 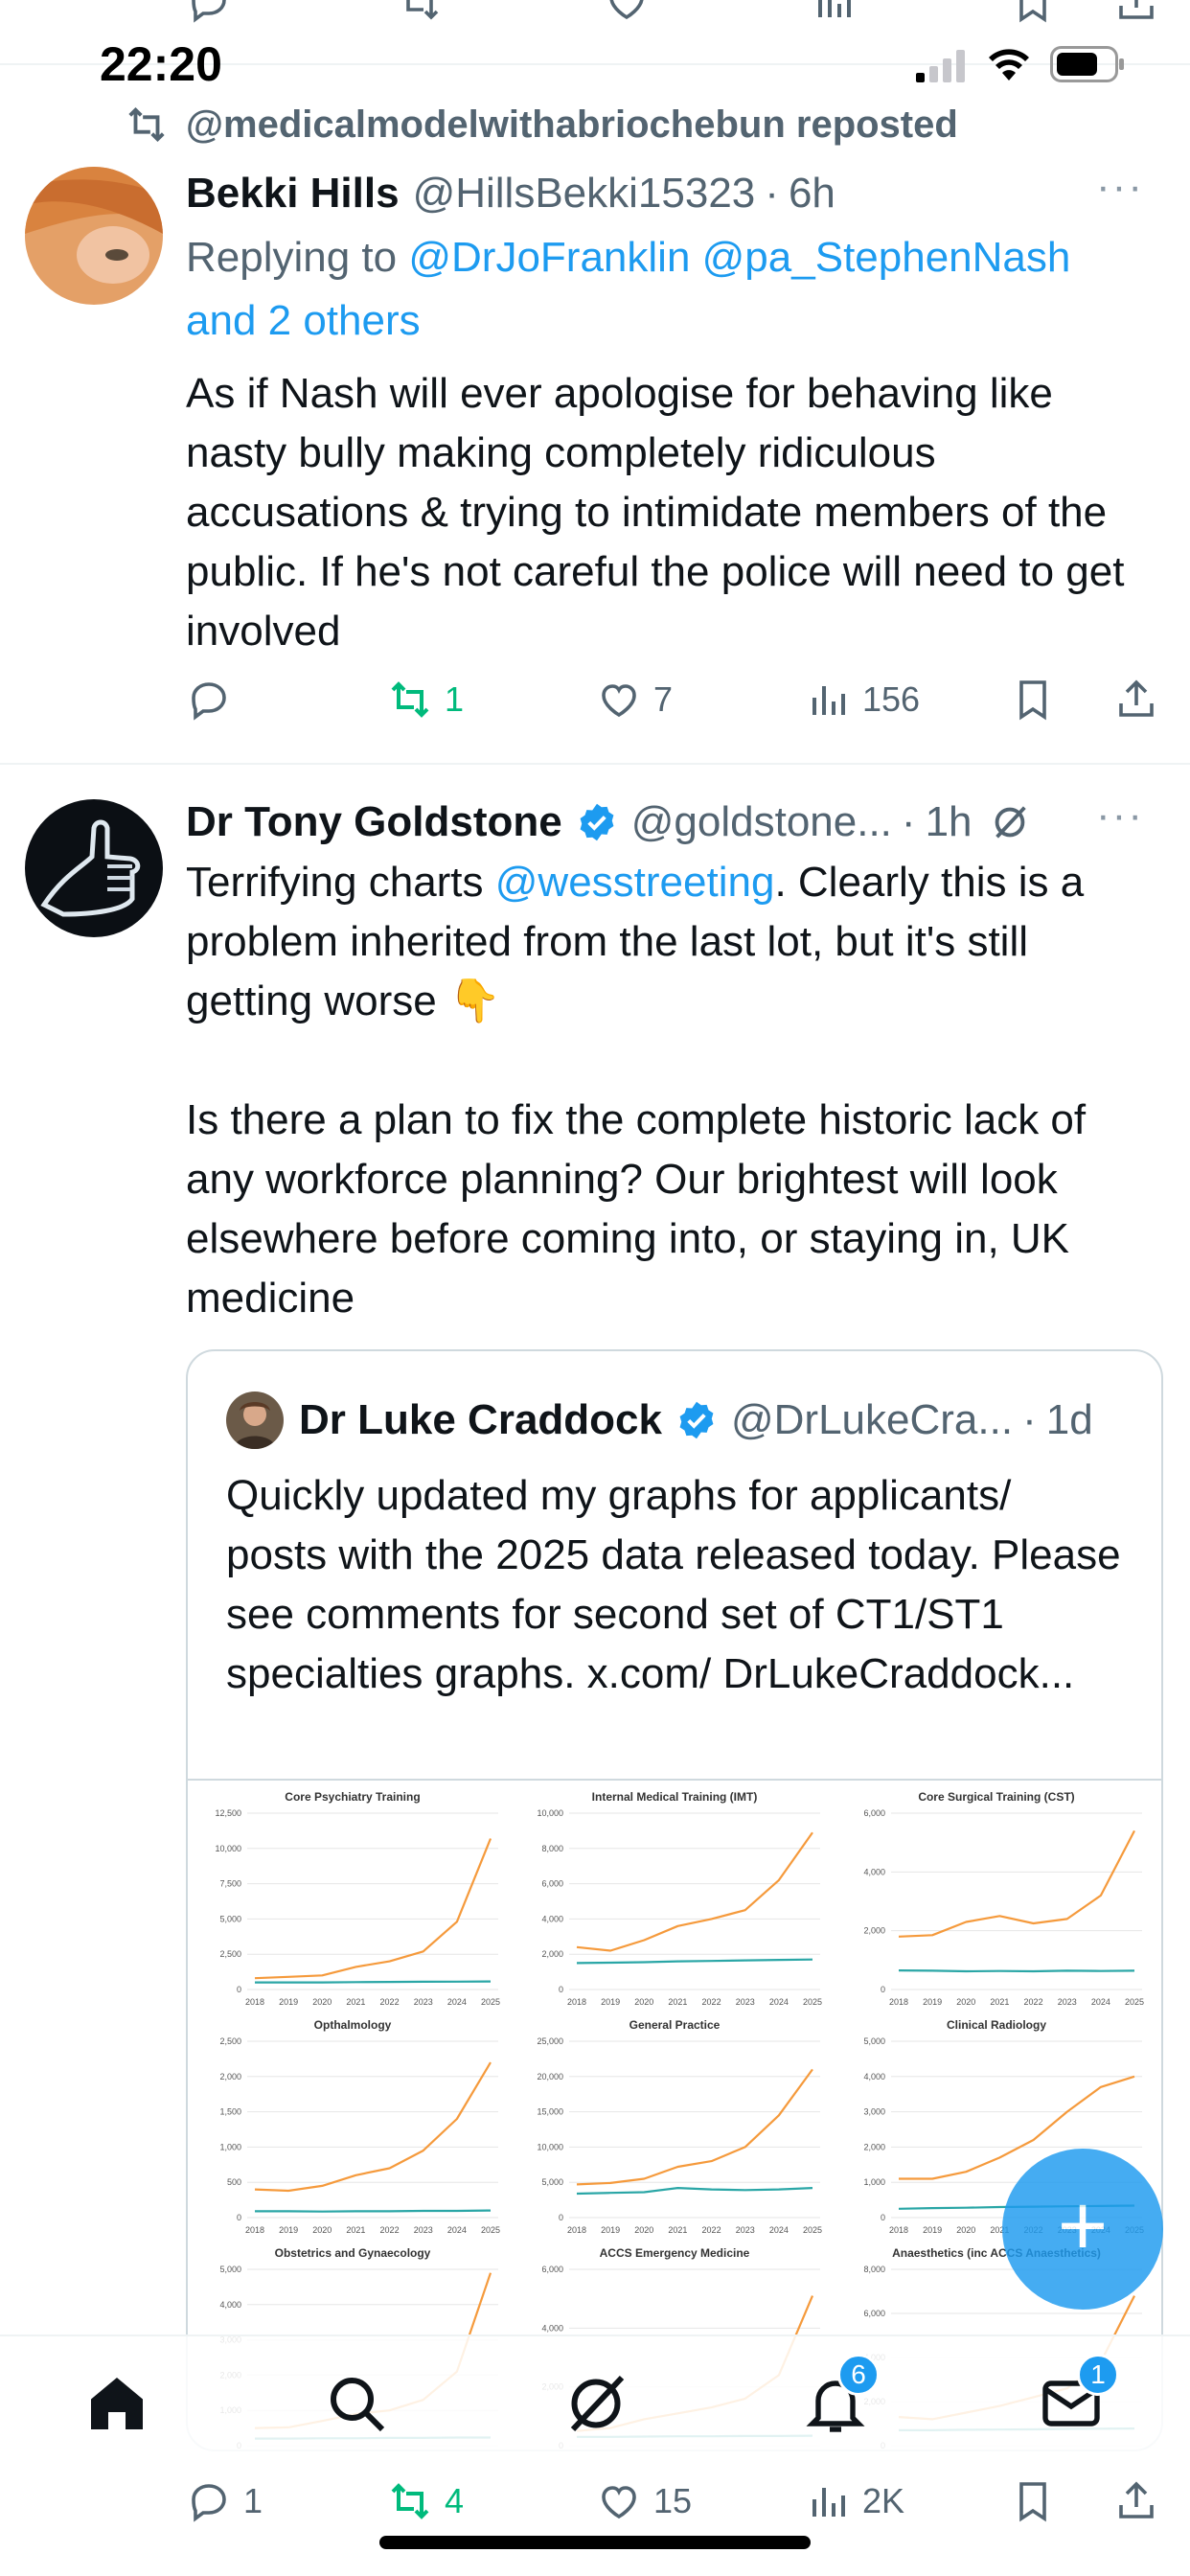 I want to click on display-name: Dr Tony Goldstone, so click(x=374, y=822).